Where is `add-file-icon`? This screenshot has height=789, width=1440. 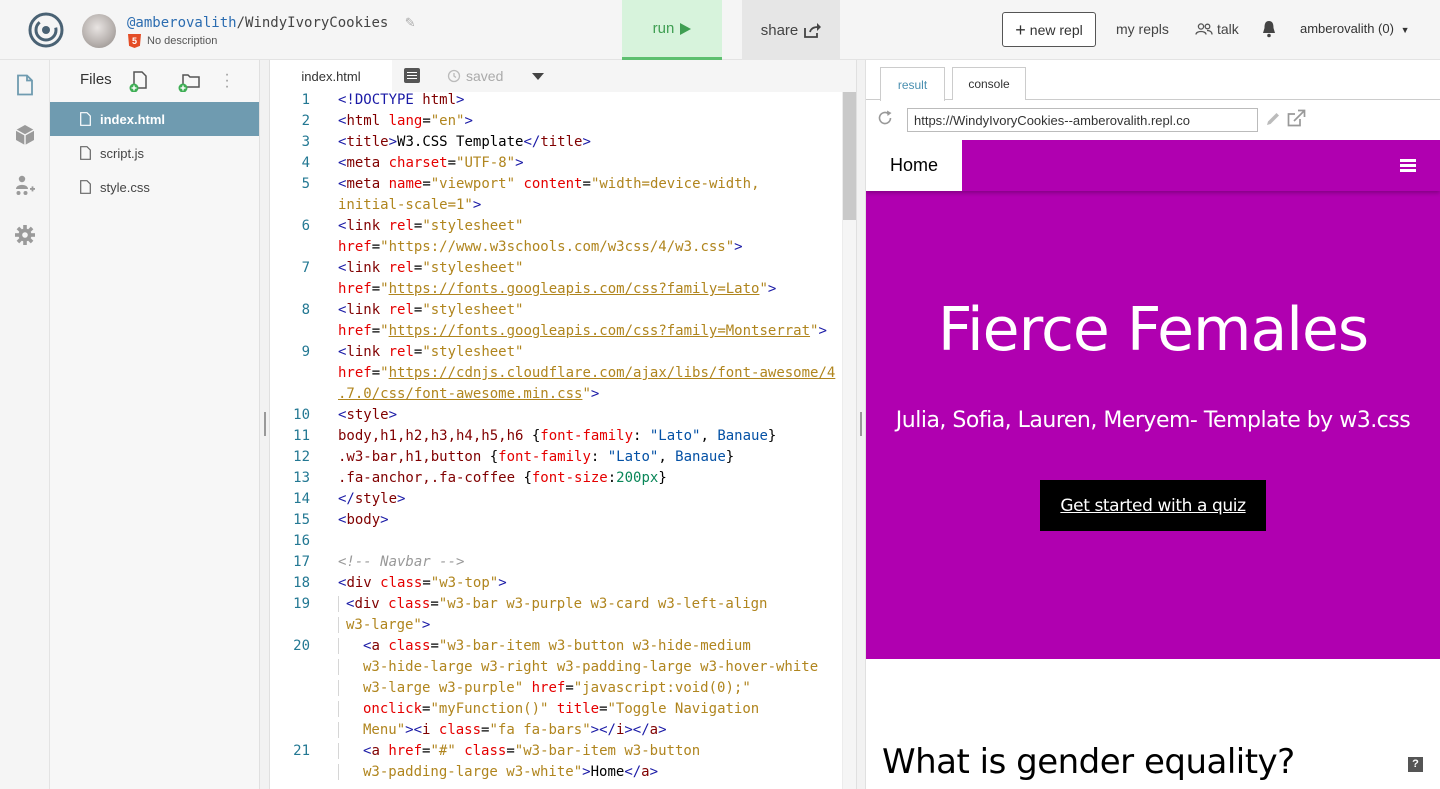
add-file-icon is located at coordinates (139, 81).